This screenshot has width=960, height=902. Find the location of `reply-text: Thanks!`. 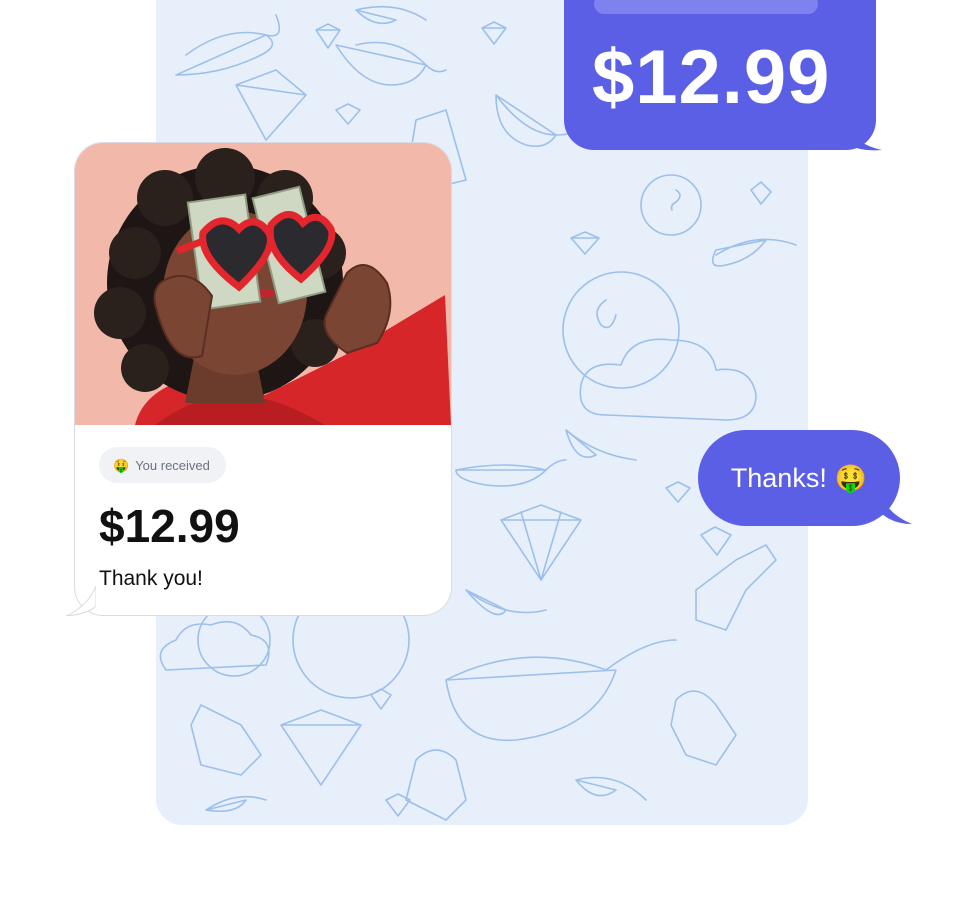

reply-text: Thanks! is located at coordinates (778, 477).